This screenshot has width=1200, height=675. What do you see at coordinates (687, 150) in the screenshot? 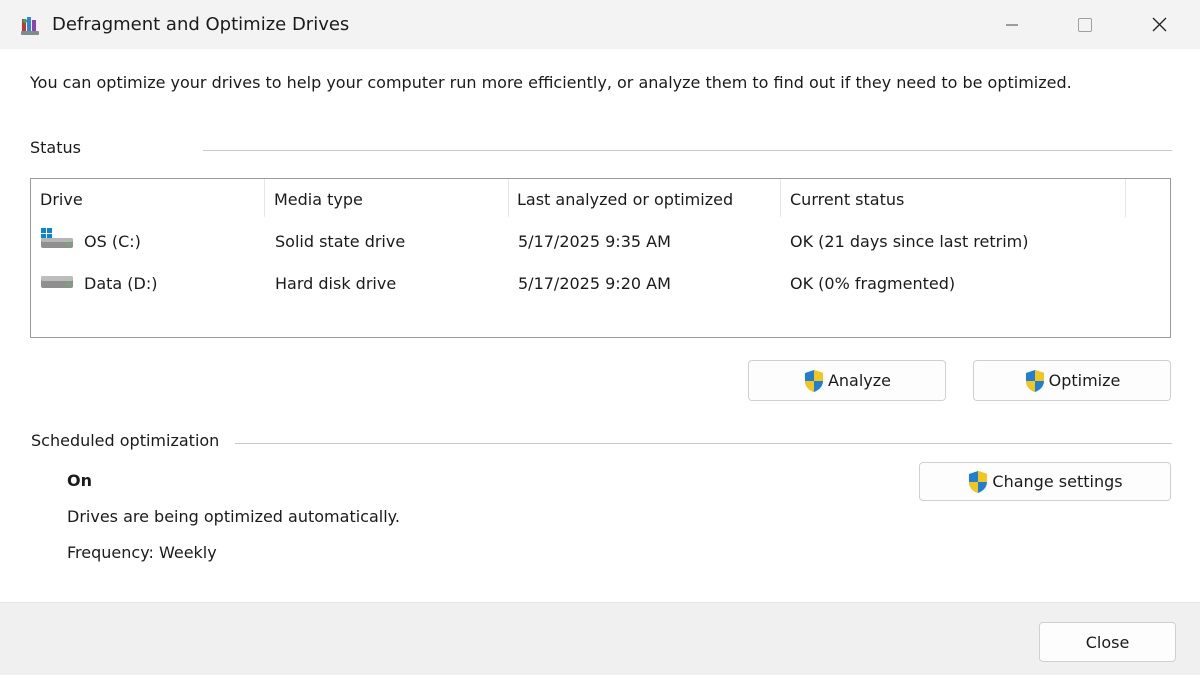
I see `status-divider` at bounding box center [687, 150].